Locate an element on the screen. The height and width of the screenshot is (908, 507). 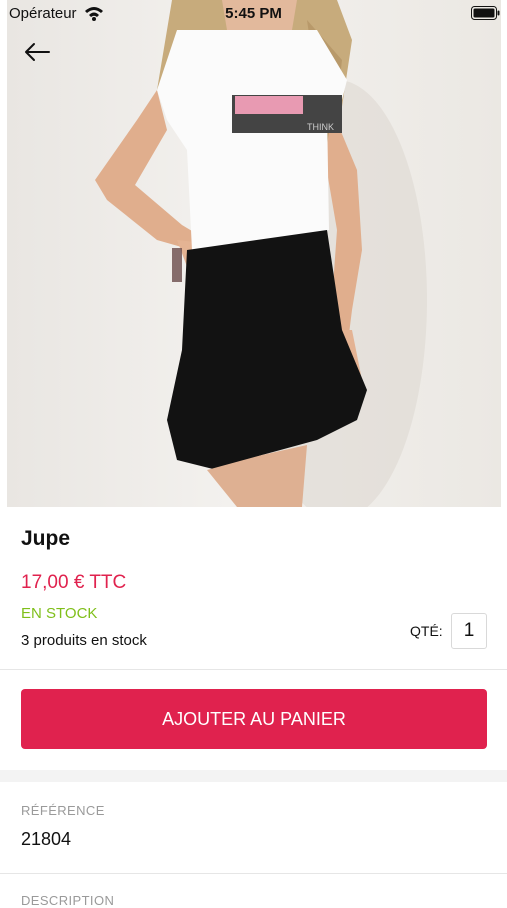
status-time: 5:45 PM is located at coordinates (253, 13).